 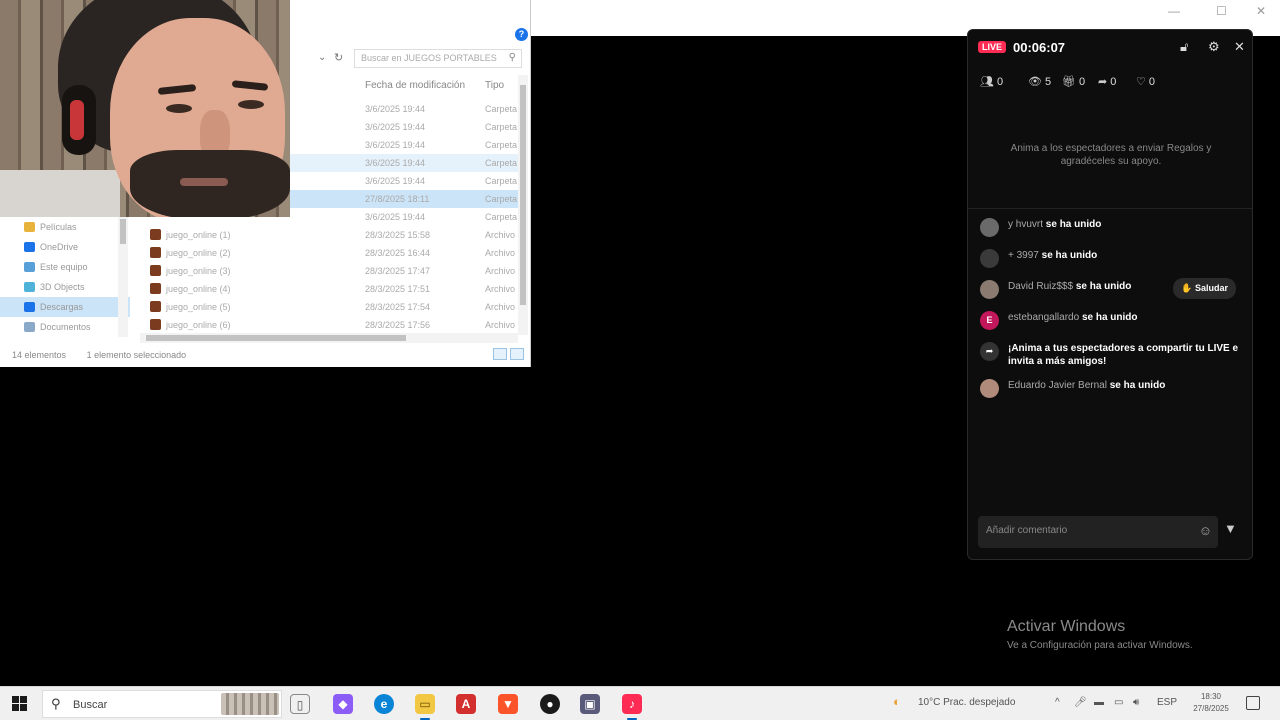 What do you see at coordinates (65, 227) in the screenshot?
I see `nav-item: Películas` at bounding box center [65, 227].